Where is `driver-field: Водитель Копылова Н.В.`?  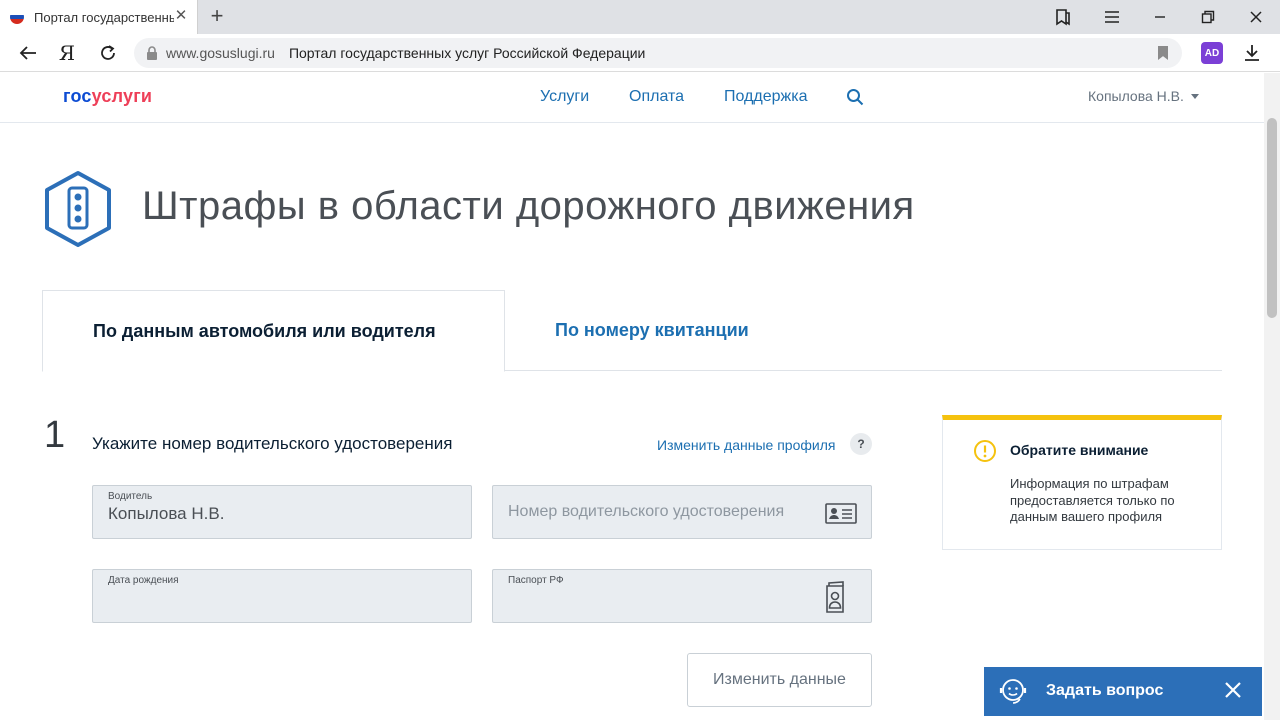
driver-field: Водитель Копылова Н.В. is located at coordinates (282, 512).